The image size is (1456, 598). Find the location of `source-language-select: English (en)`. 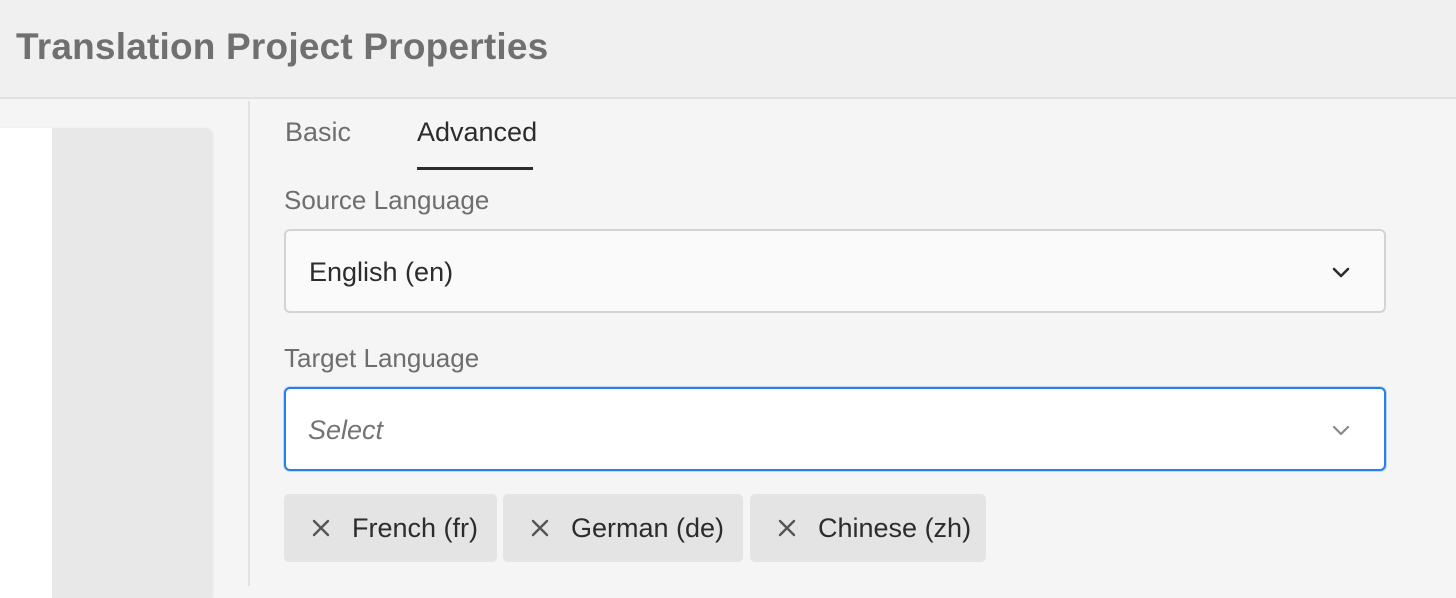

source-language-select: English (en) is located at coordinates (835, 271).